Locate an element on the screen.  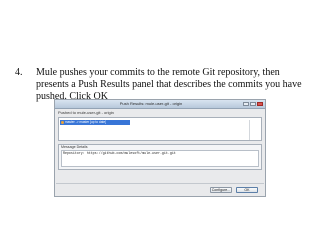
push-results-header: Pushed to mule-user-git - origin is located at coordinates (160, 113).